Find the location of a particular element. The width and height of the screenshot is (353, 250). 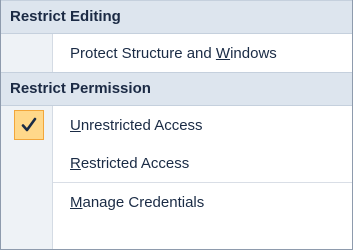

menu-item-label: Manage Credentials is located at coordinates (137, 202).